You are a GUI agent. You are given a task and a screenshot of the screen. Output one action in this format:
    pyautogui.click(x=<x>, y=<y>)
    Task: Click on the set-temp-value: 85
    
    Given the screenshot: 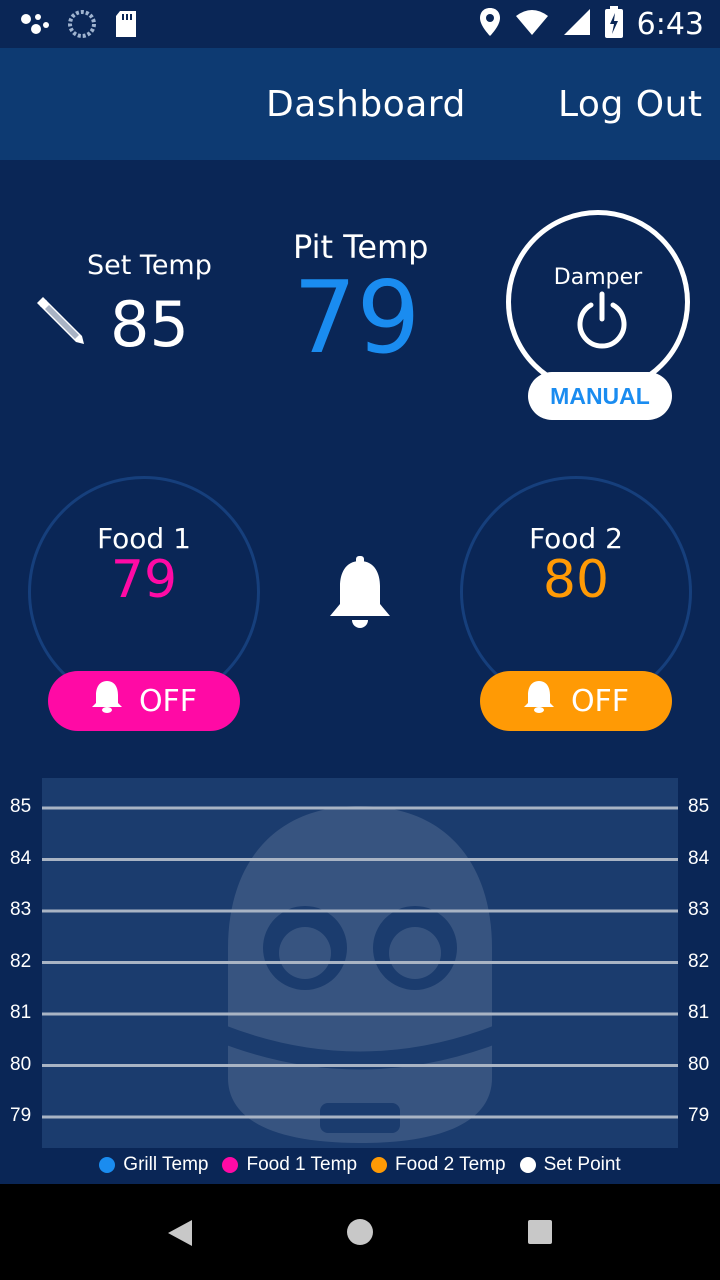 What is the action you would take?
    pyautogui.click(x=149, y=324)
    